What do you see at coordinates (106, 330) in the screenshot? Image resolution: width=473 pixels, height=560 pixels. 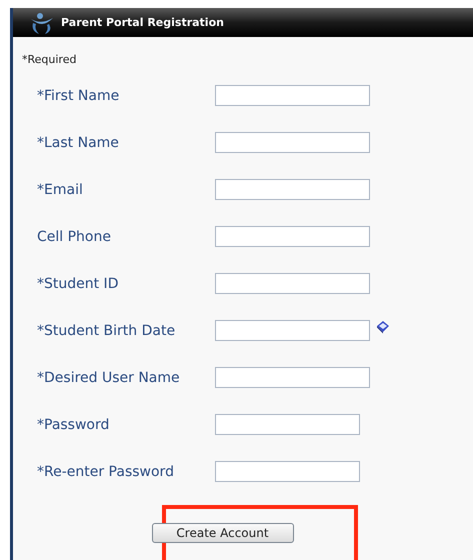 I see `field-label: *Student Birth Date` at bounding box center [106, 330].